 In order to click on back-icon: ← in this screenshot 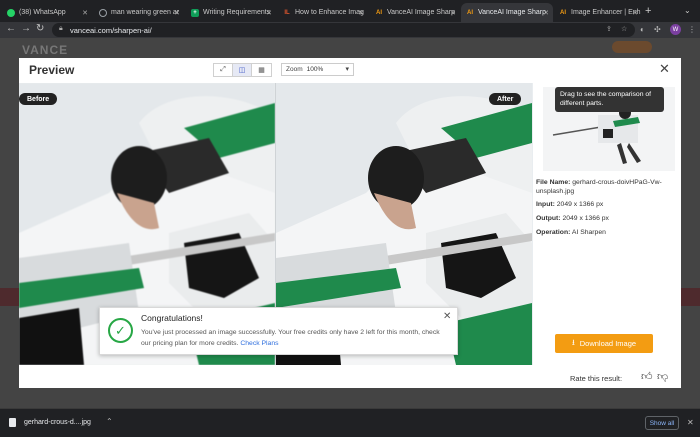, I will do `click(11, 28)`.